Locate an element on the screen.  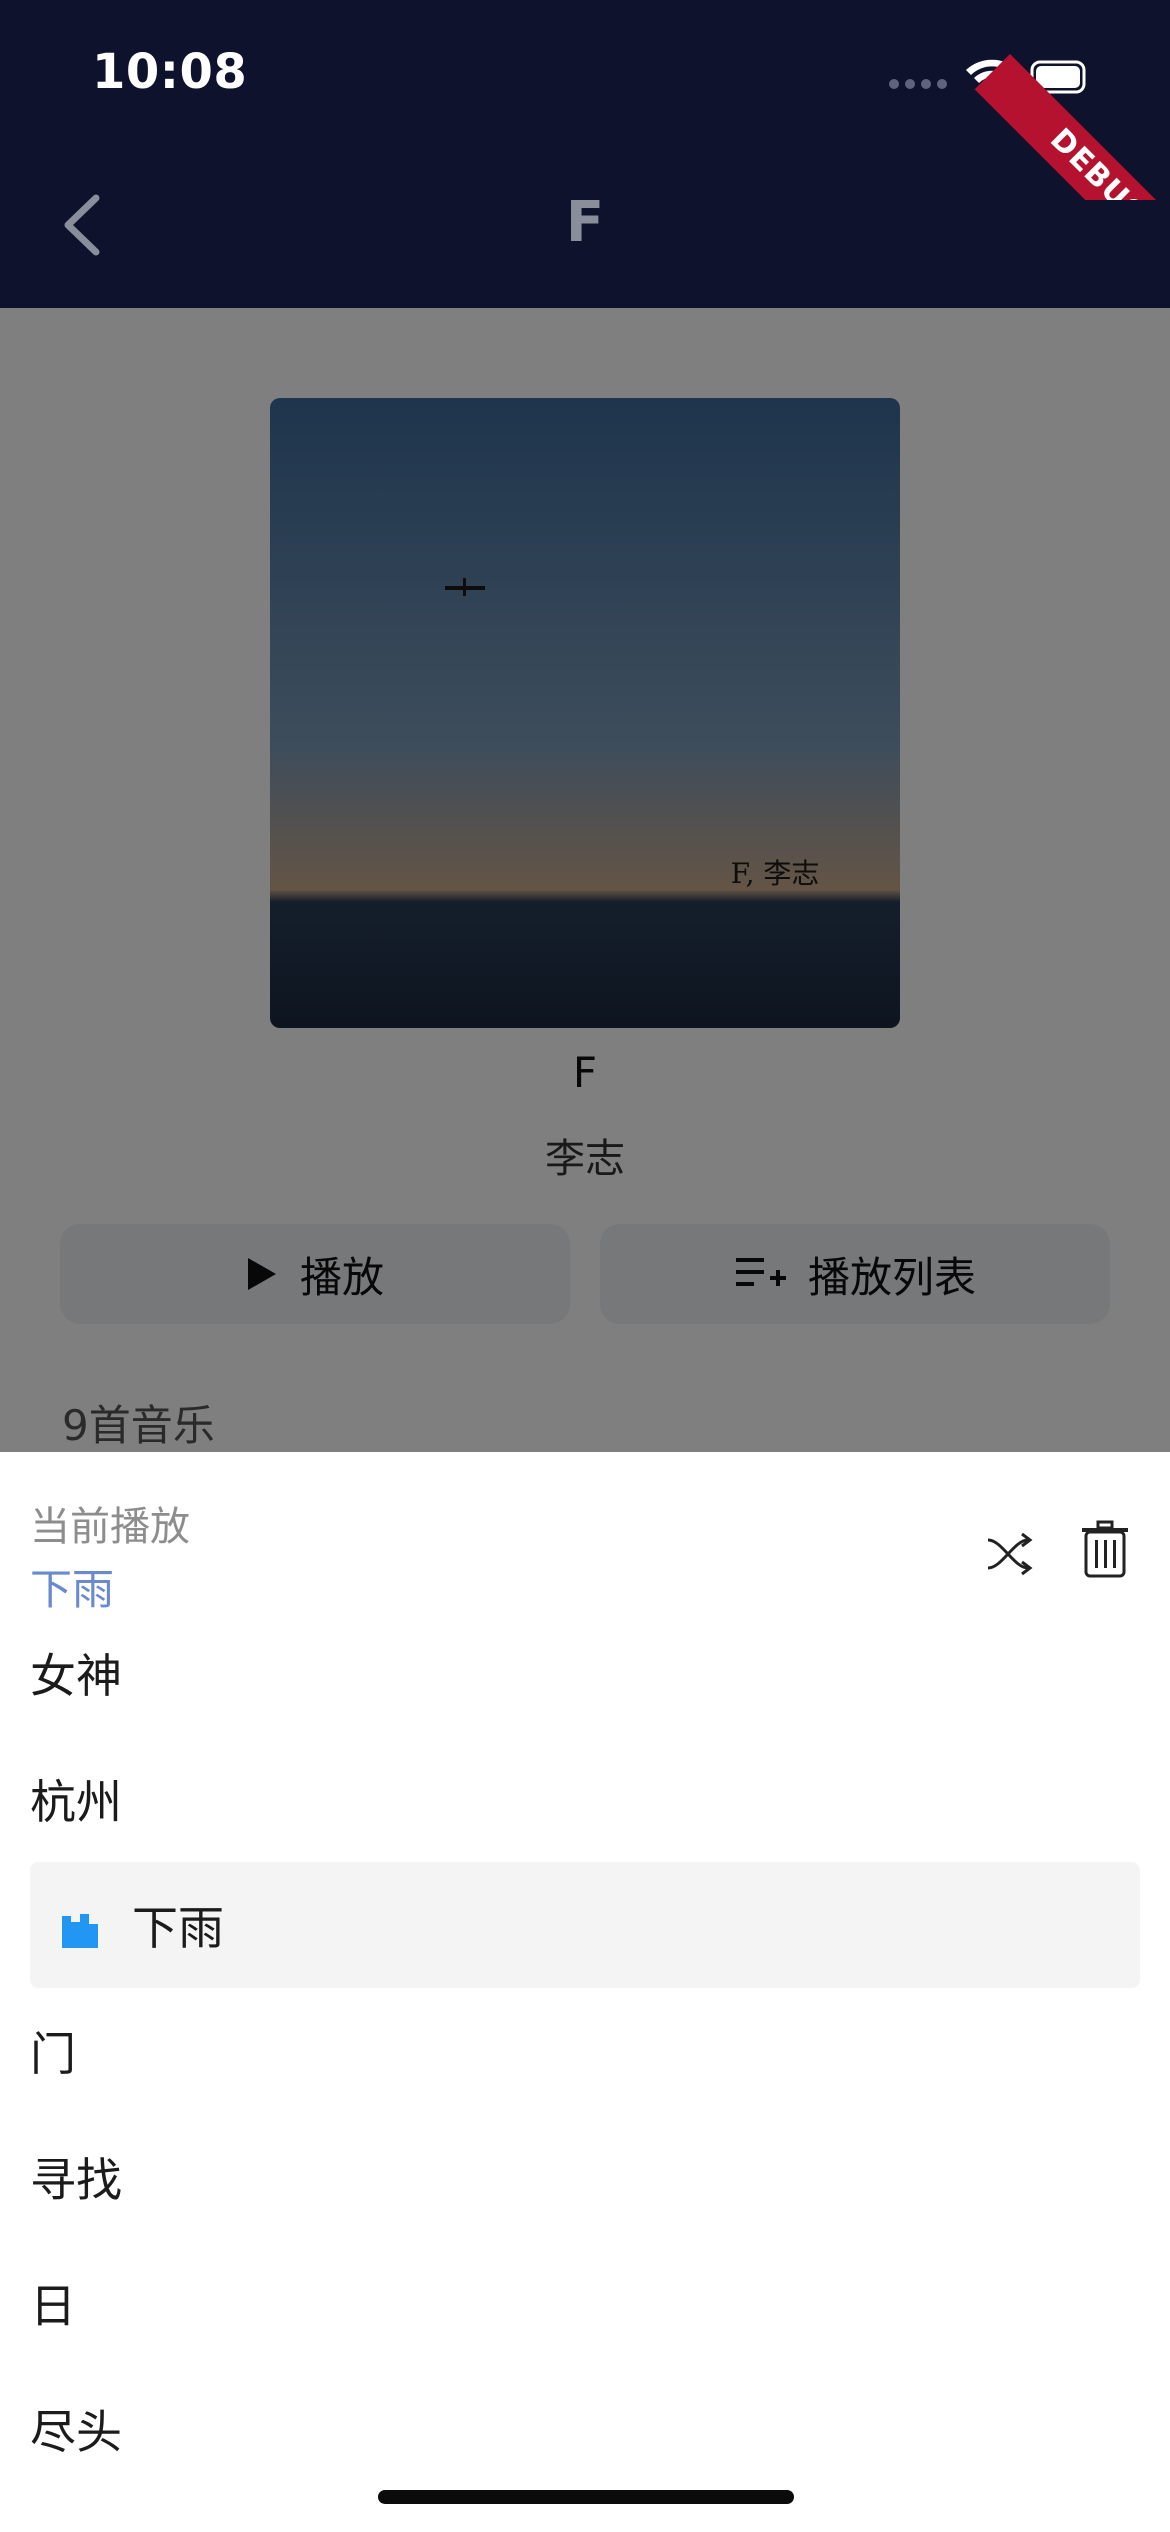
track-title: 尽头 is located at coordinates (76, 2432).